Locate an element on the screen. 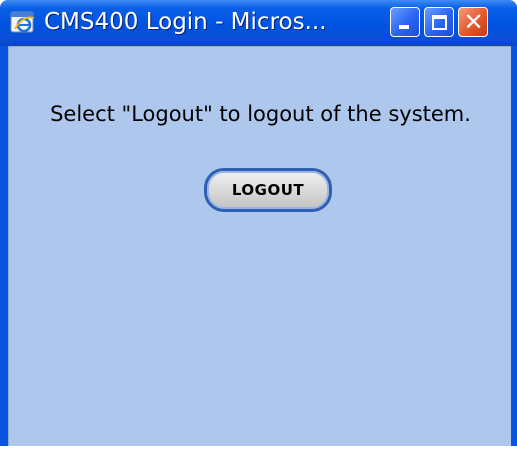  minimize-icon is located at coordinates (404, 27).